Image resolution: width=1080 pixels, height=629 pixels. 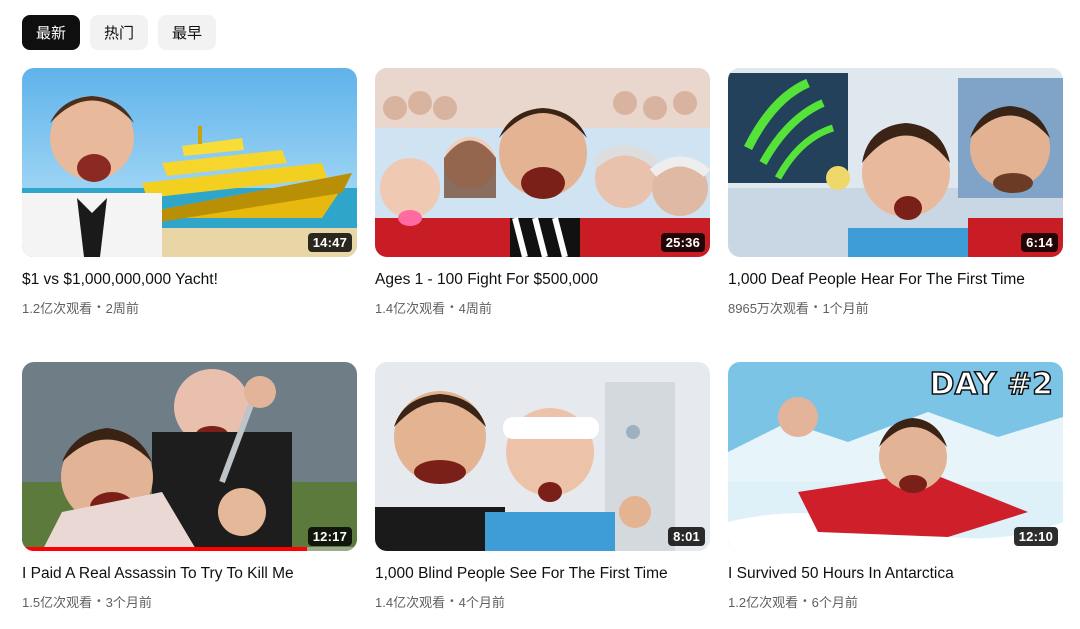 I want to click on upload-age: 1个月前, so click(x=845, y=308).